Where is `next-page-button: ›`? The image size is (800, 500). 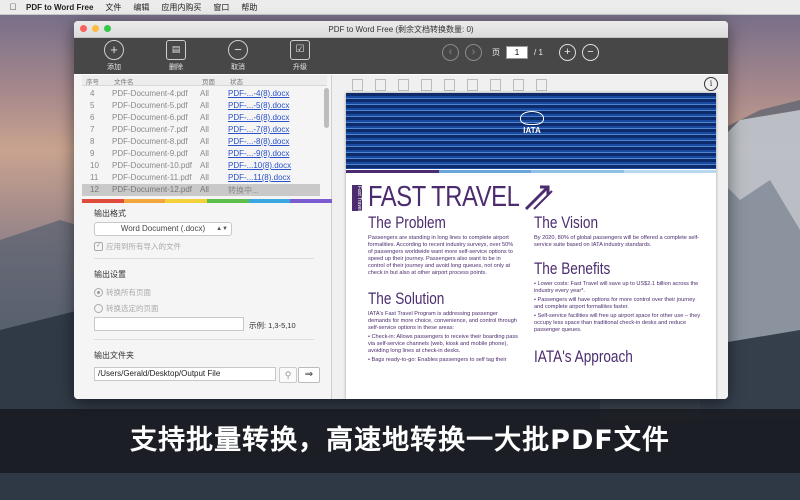
next-page-button: › is located at coordinates (473, 52).